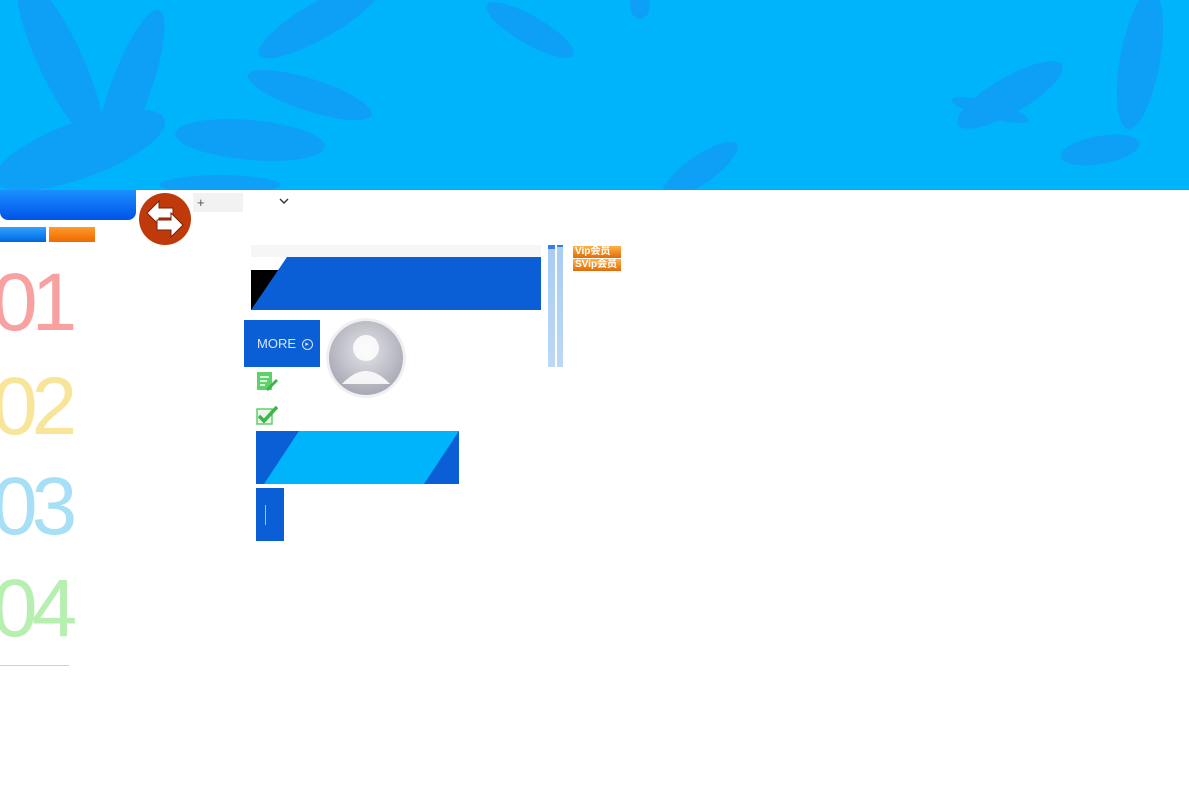  What do you see at coordinates (270, 514) in the screenshot?
I see `small-blue-tab` at bounding box center [270, 514].